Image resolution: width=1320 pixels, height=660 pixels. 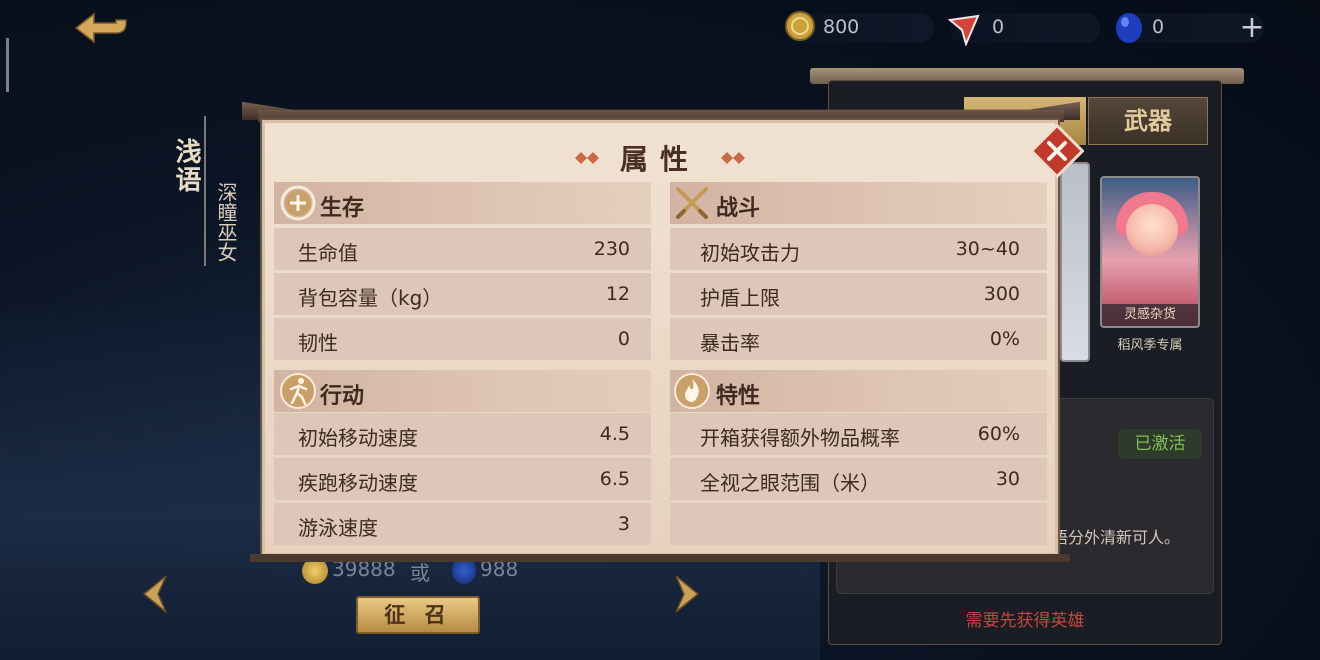 What do you see at coordinates (1160, 444) in the screenshot?
I see `activated-badge: 已激活` at bounding box center [1160, 444].